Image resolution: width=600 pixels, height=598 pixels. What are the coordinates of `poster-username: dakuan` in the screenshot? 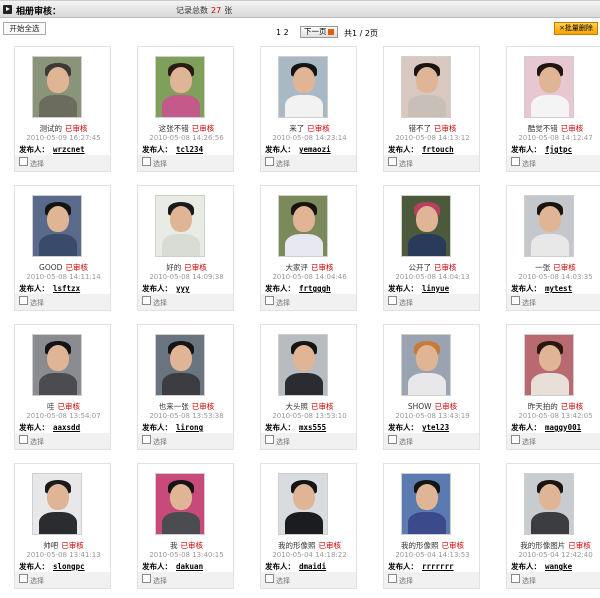 It's located at (189, 566).